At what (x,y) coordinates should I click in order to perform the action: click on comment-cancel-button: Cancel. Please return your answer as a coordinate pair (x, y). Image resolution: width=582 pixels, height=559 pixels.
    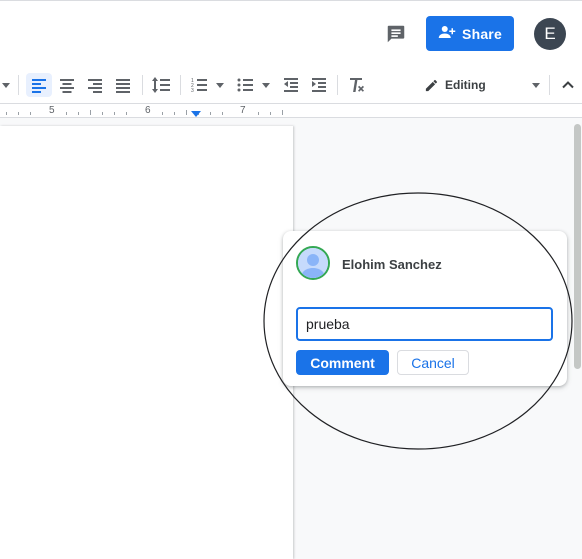
    Looking at the image, I should click on (433, 362).